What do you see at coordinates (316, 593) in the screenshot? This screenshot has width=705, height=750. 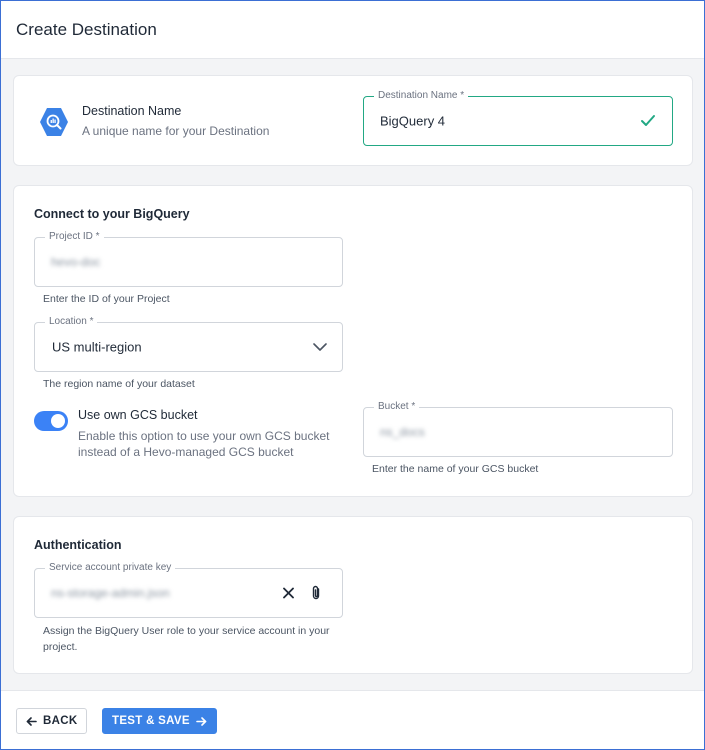 I see `attach-file-icon` at bounding box center [316, 593].